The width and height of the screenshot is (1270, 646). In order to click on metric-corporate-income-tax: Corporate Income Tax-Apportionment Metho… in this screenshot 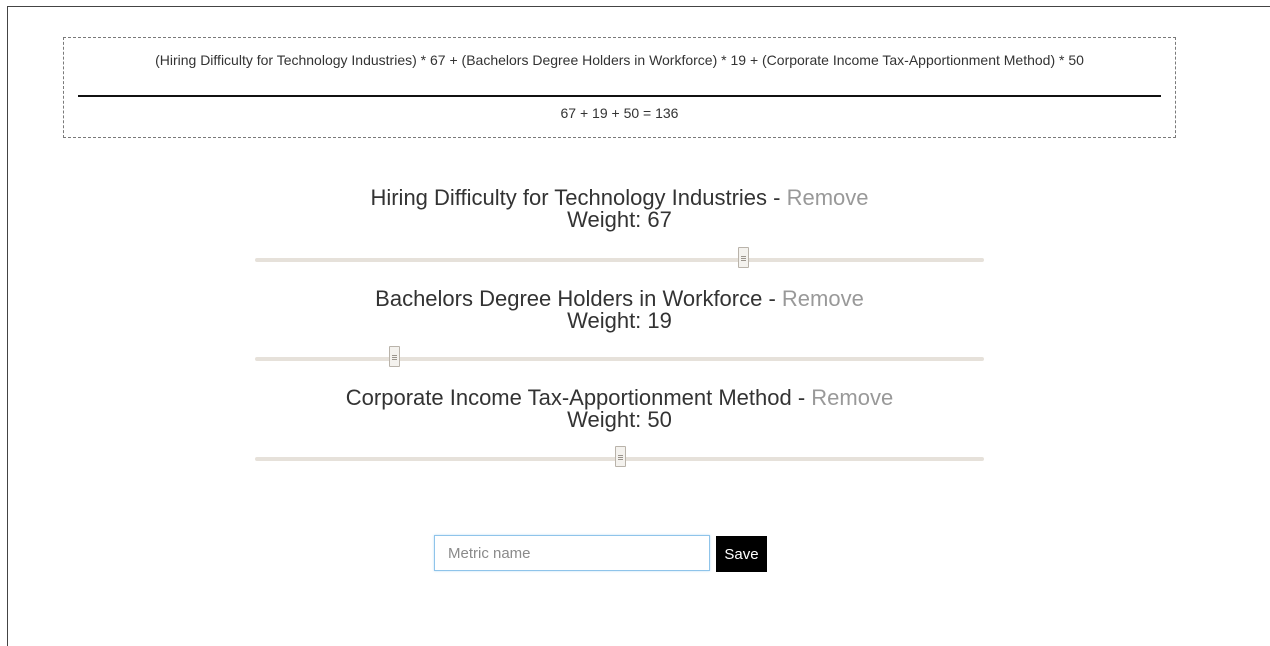, I will do `click(619, 427)`.